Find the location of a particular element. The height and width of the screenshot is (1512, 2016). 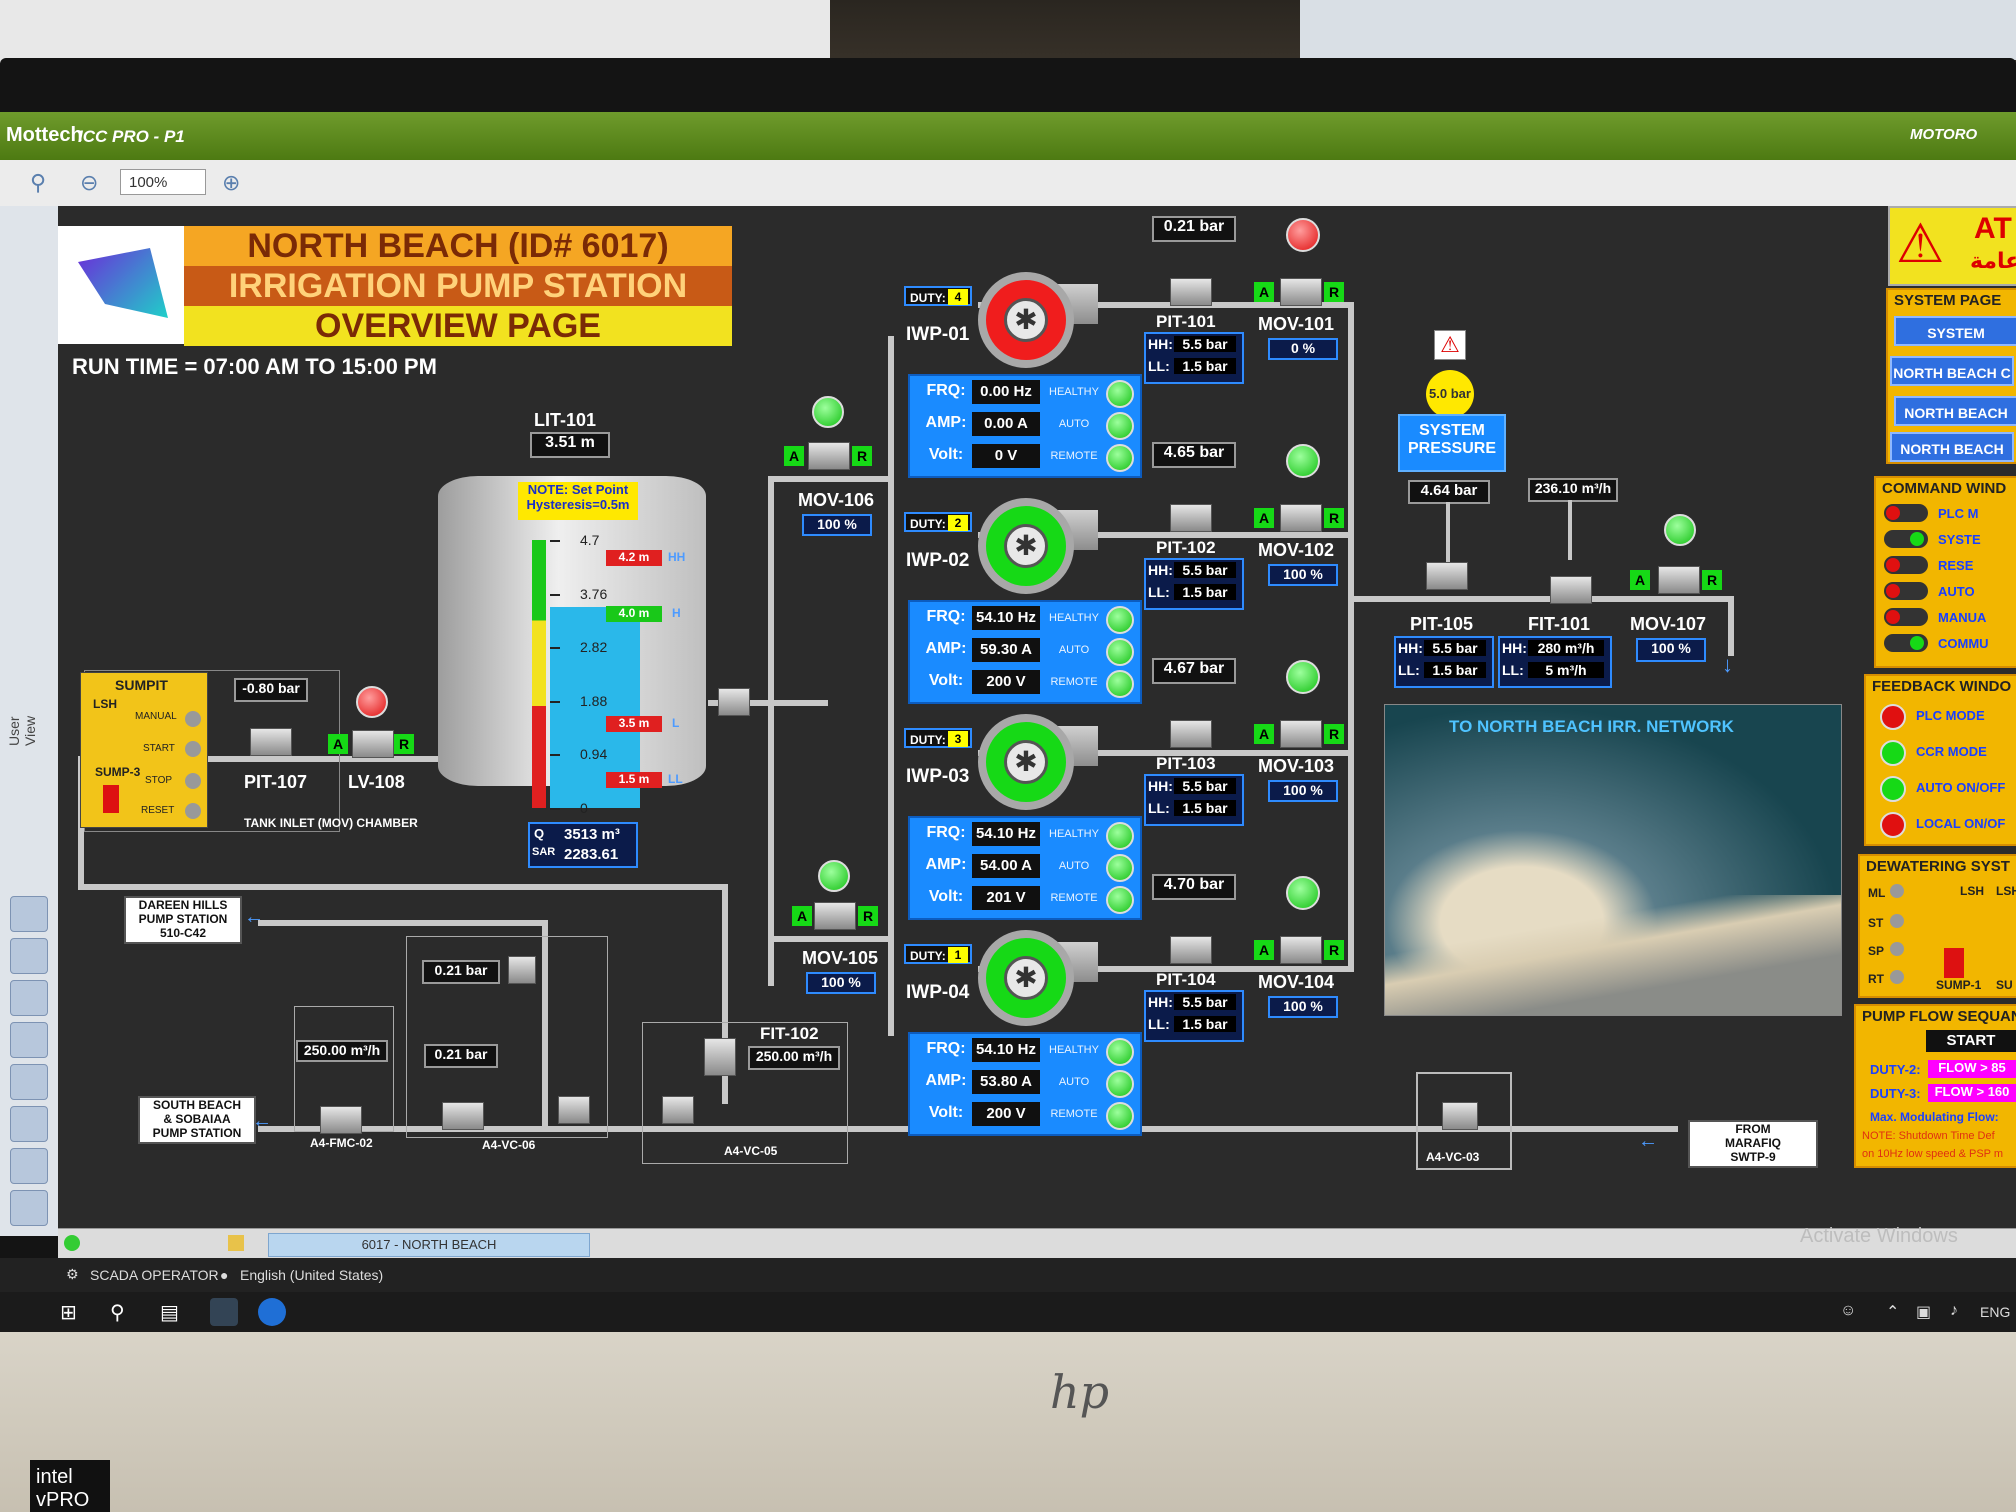

windows-start-icon: ⊞ is located at coordinates (68, 1312).